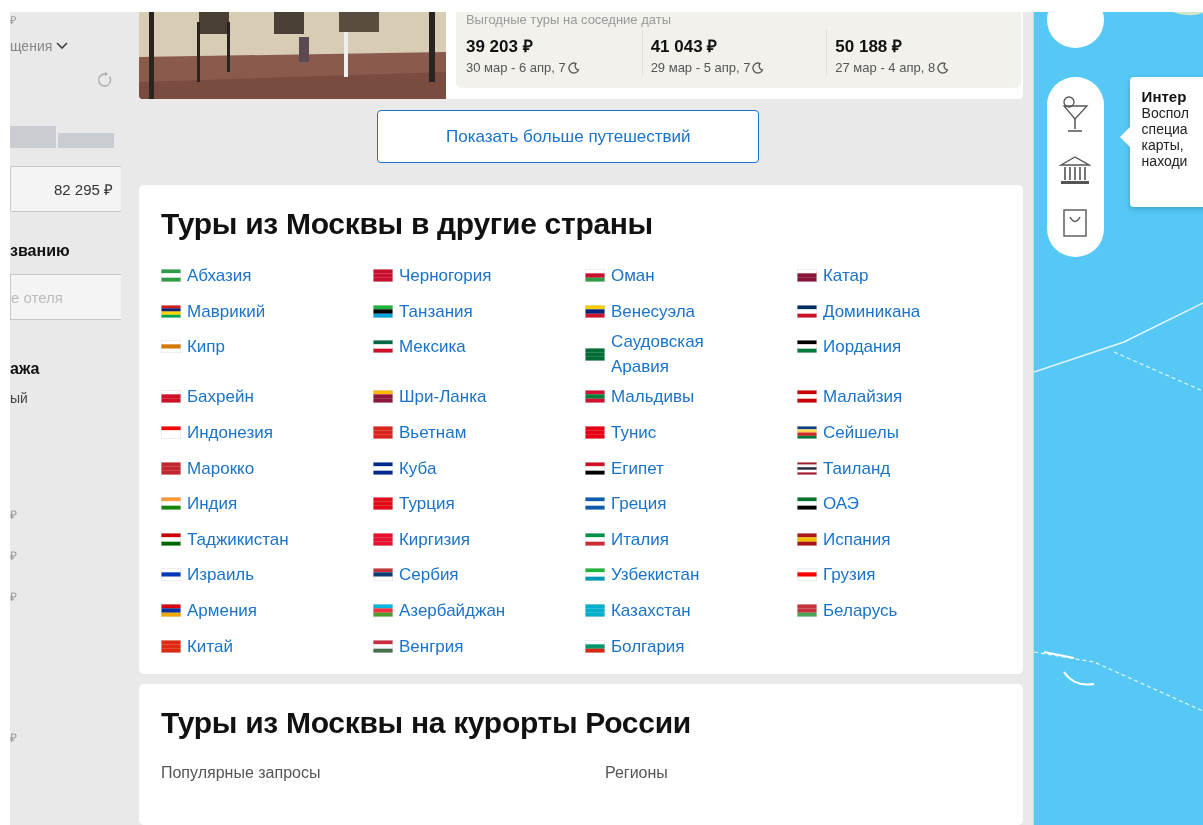 The width and height of the screenshot is (1203, 825). I want to click on country-link: Киргизия, so click(434, 539).